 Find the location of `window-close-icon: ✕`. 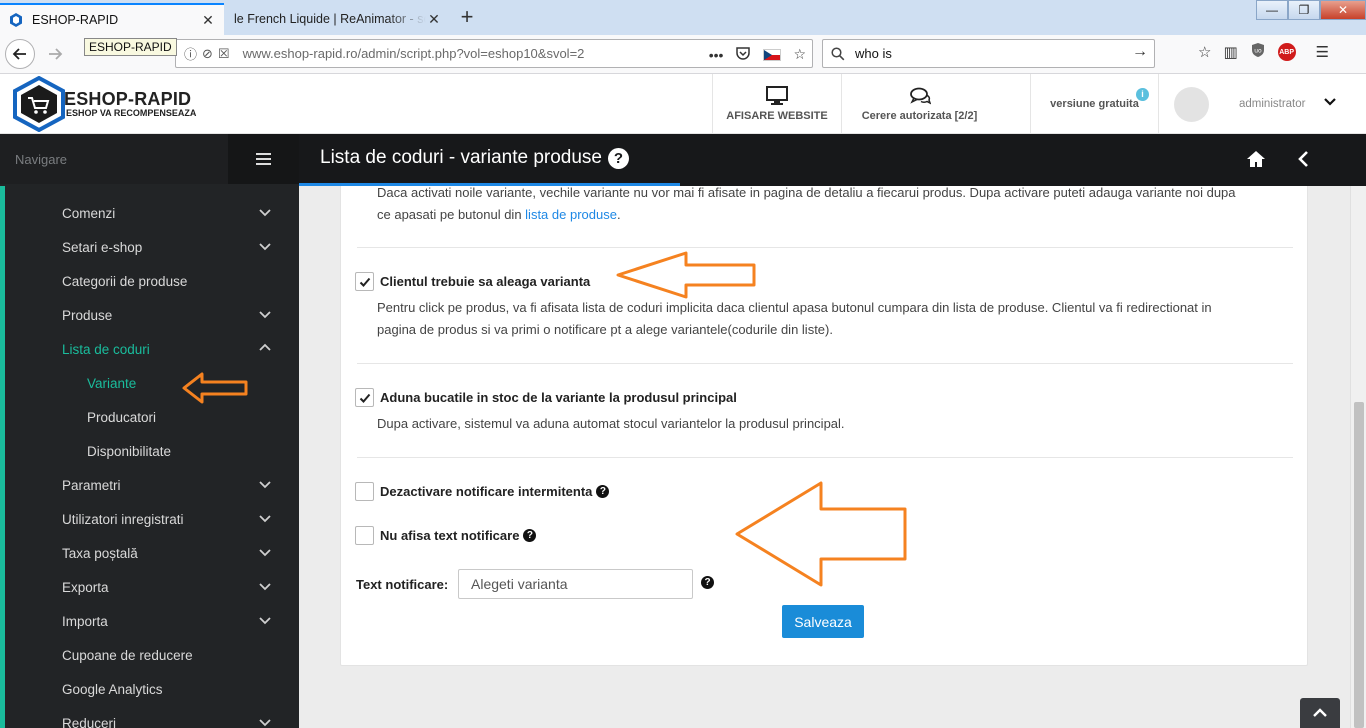

window-close-icon: ✕ is located at coordinates (1343, 10).